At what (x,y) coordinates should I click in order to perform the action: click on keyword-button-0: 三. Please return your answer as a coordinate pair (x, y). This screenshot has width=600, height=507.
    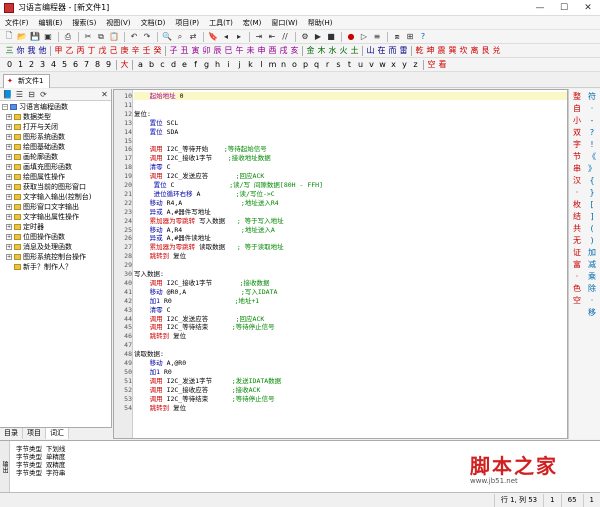
    Looking at the image, I should click on (9, 50).